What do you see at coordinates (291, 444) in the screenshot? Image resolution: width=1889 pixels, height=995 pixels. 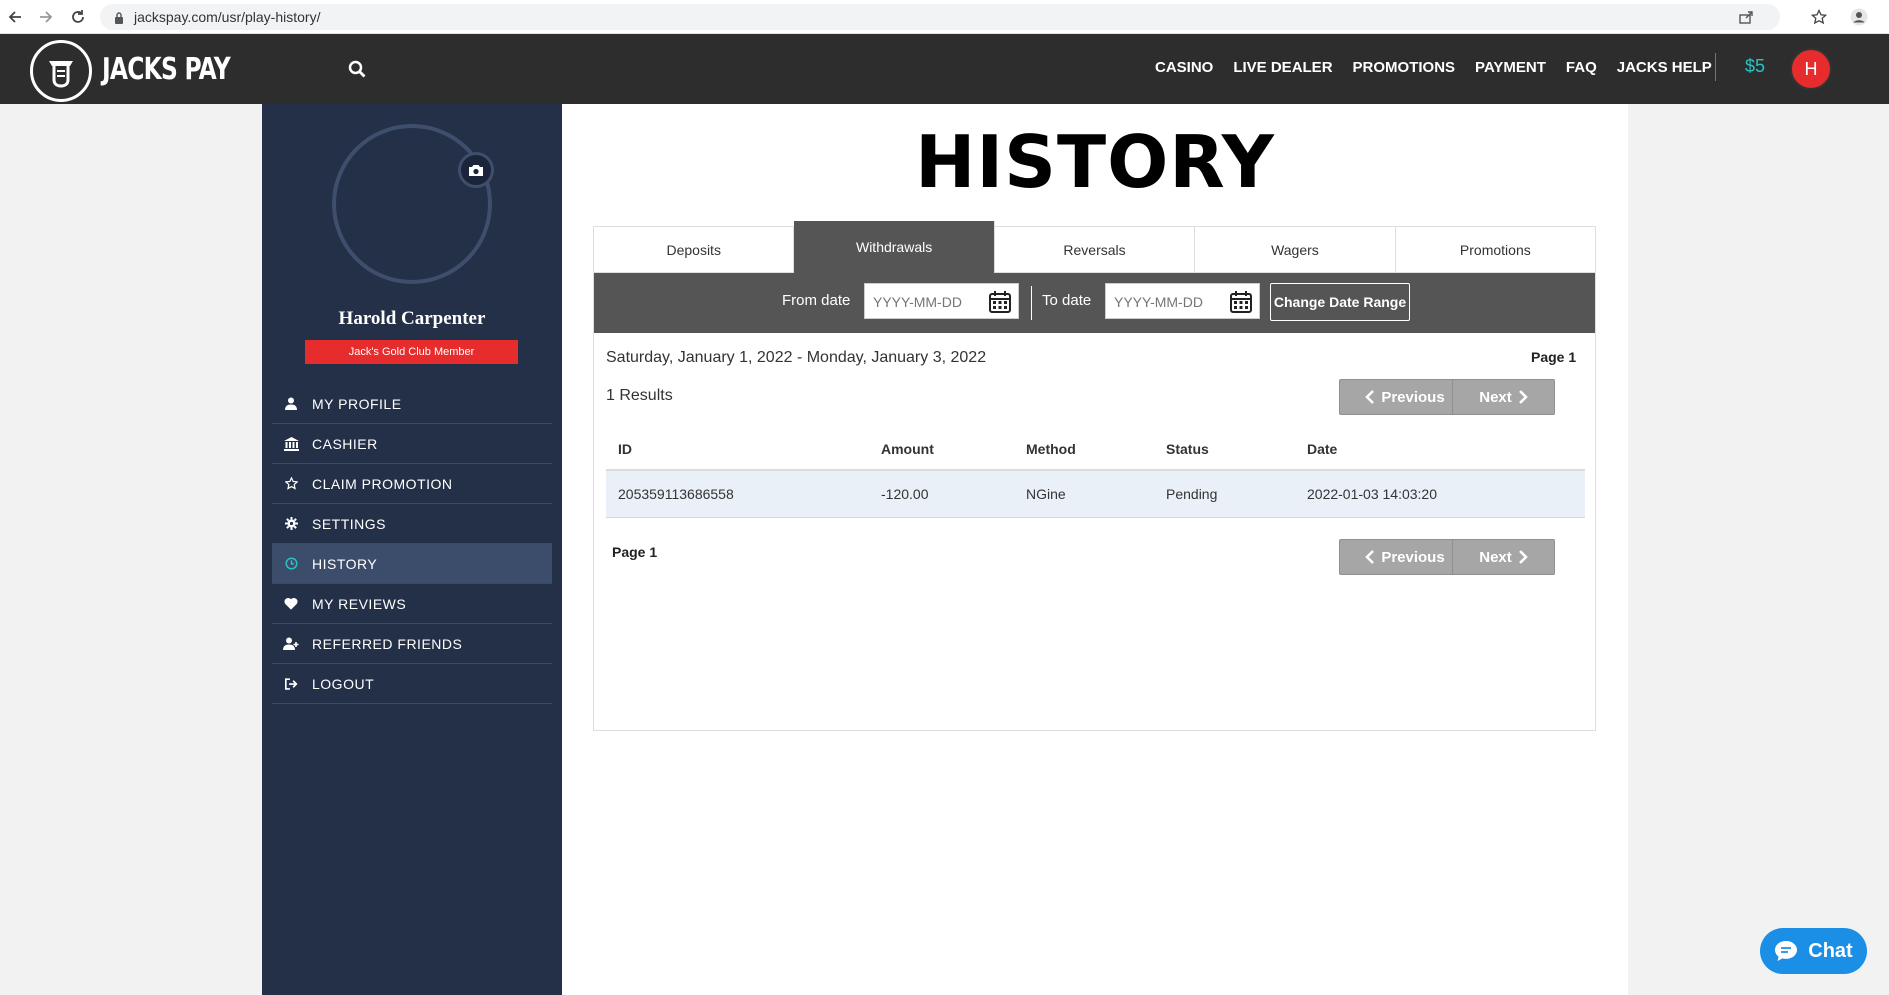 I see `bank-icon` at bounding box center [291, 444].